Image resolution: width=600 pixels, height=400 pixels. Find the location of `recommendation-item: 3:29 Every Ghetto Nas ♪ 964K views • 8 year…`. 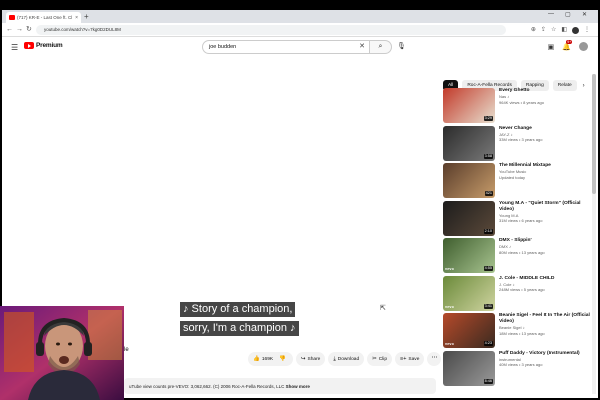

recommendation-item: 3:29 Every Ghetto Nas ♪ 964K views • 8 year… is located at coordinates (518, 106).